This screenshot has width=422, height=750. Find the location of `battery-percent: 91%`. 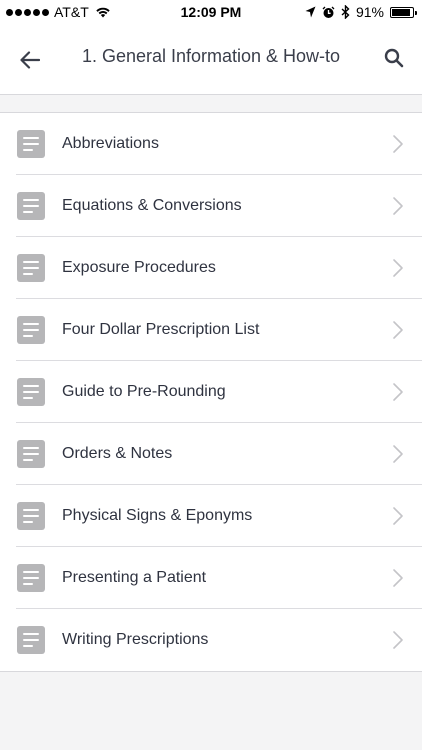

battery-percent: 91% is located at coordinates (369, 12).